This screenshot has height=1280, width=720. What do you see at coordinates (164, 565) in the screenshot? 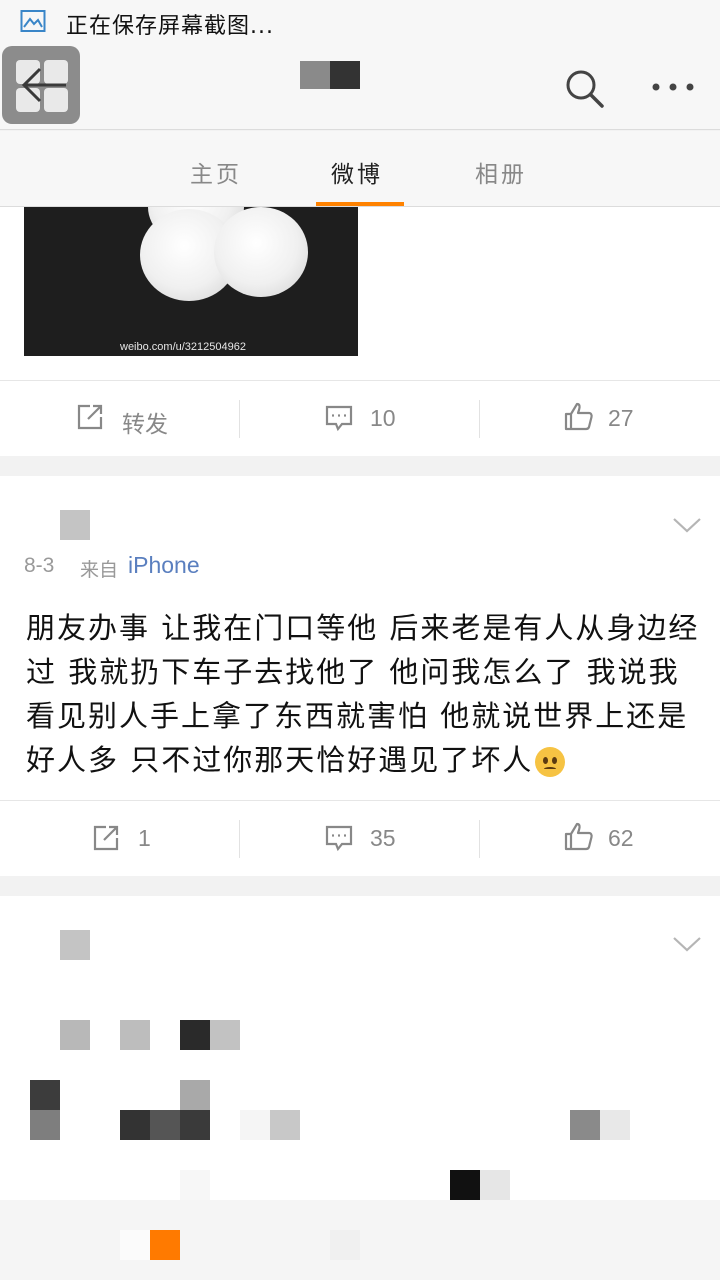
I see `post-source: iPhone` at bounding box center [164, 565].